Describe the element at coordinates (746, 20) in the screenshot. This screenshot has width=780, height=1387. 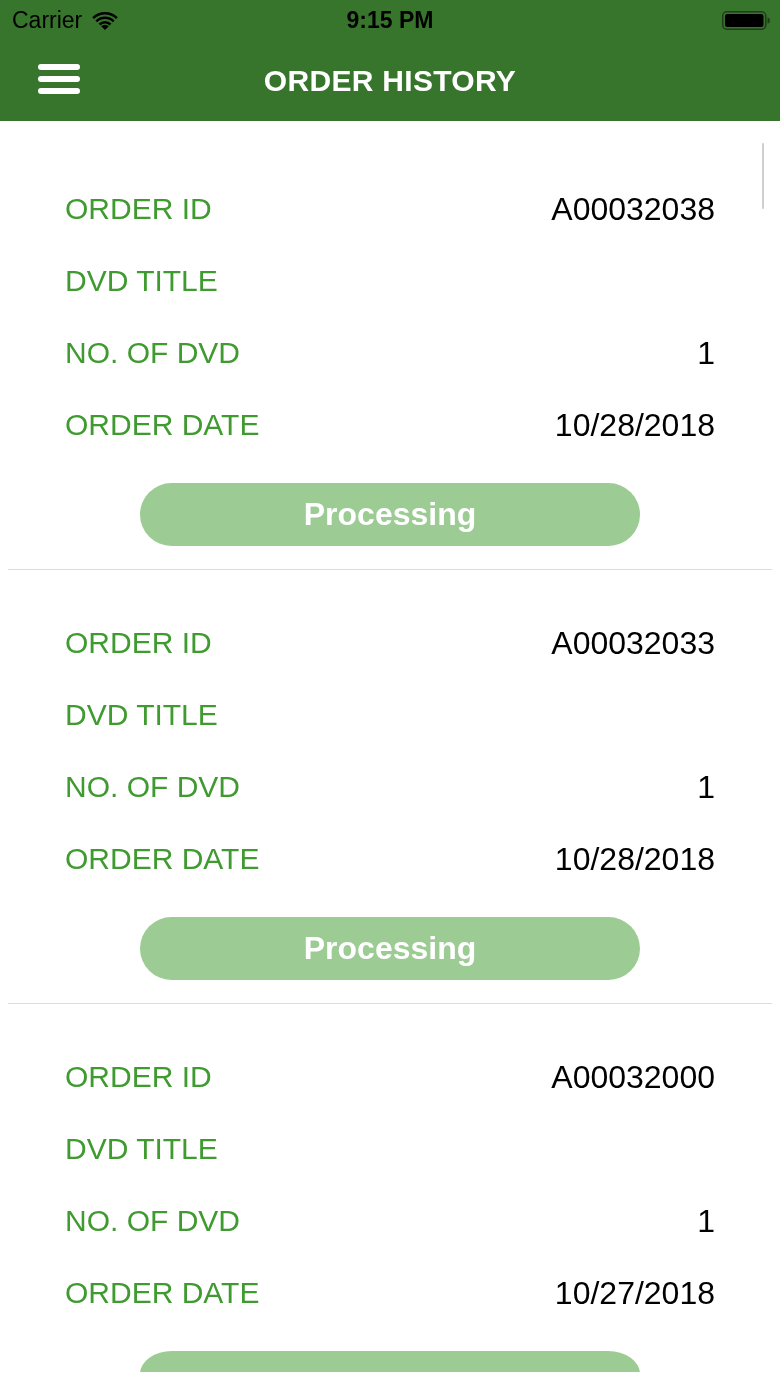
I see `battery-icon` at that location.